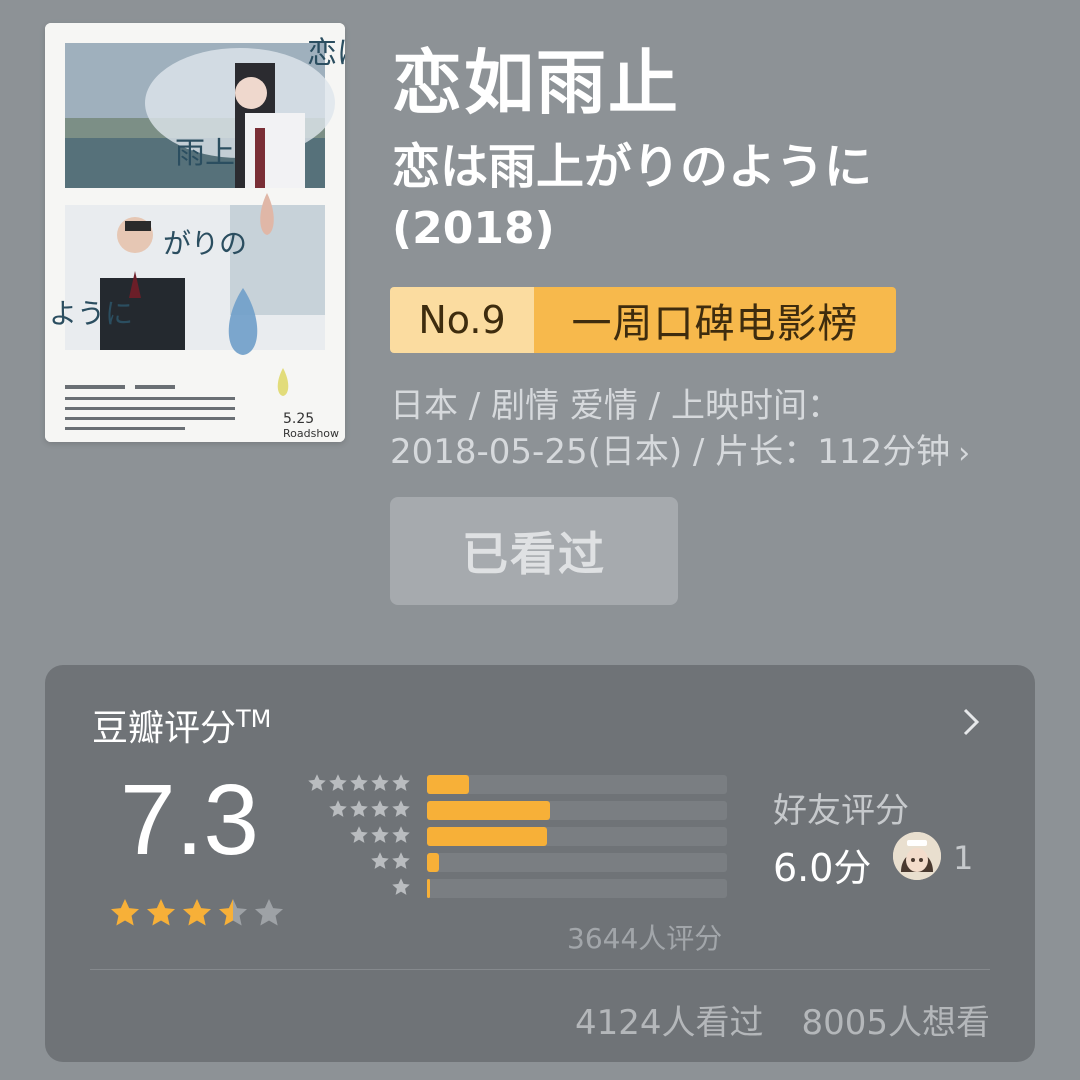 Image resolution: width=1080 pixels, height=1080 pixels. I want to click on poster-title-4: ように, so click(91, 313).